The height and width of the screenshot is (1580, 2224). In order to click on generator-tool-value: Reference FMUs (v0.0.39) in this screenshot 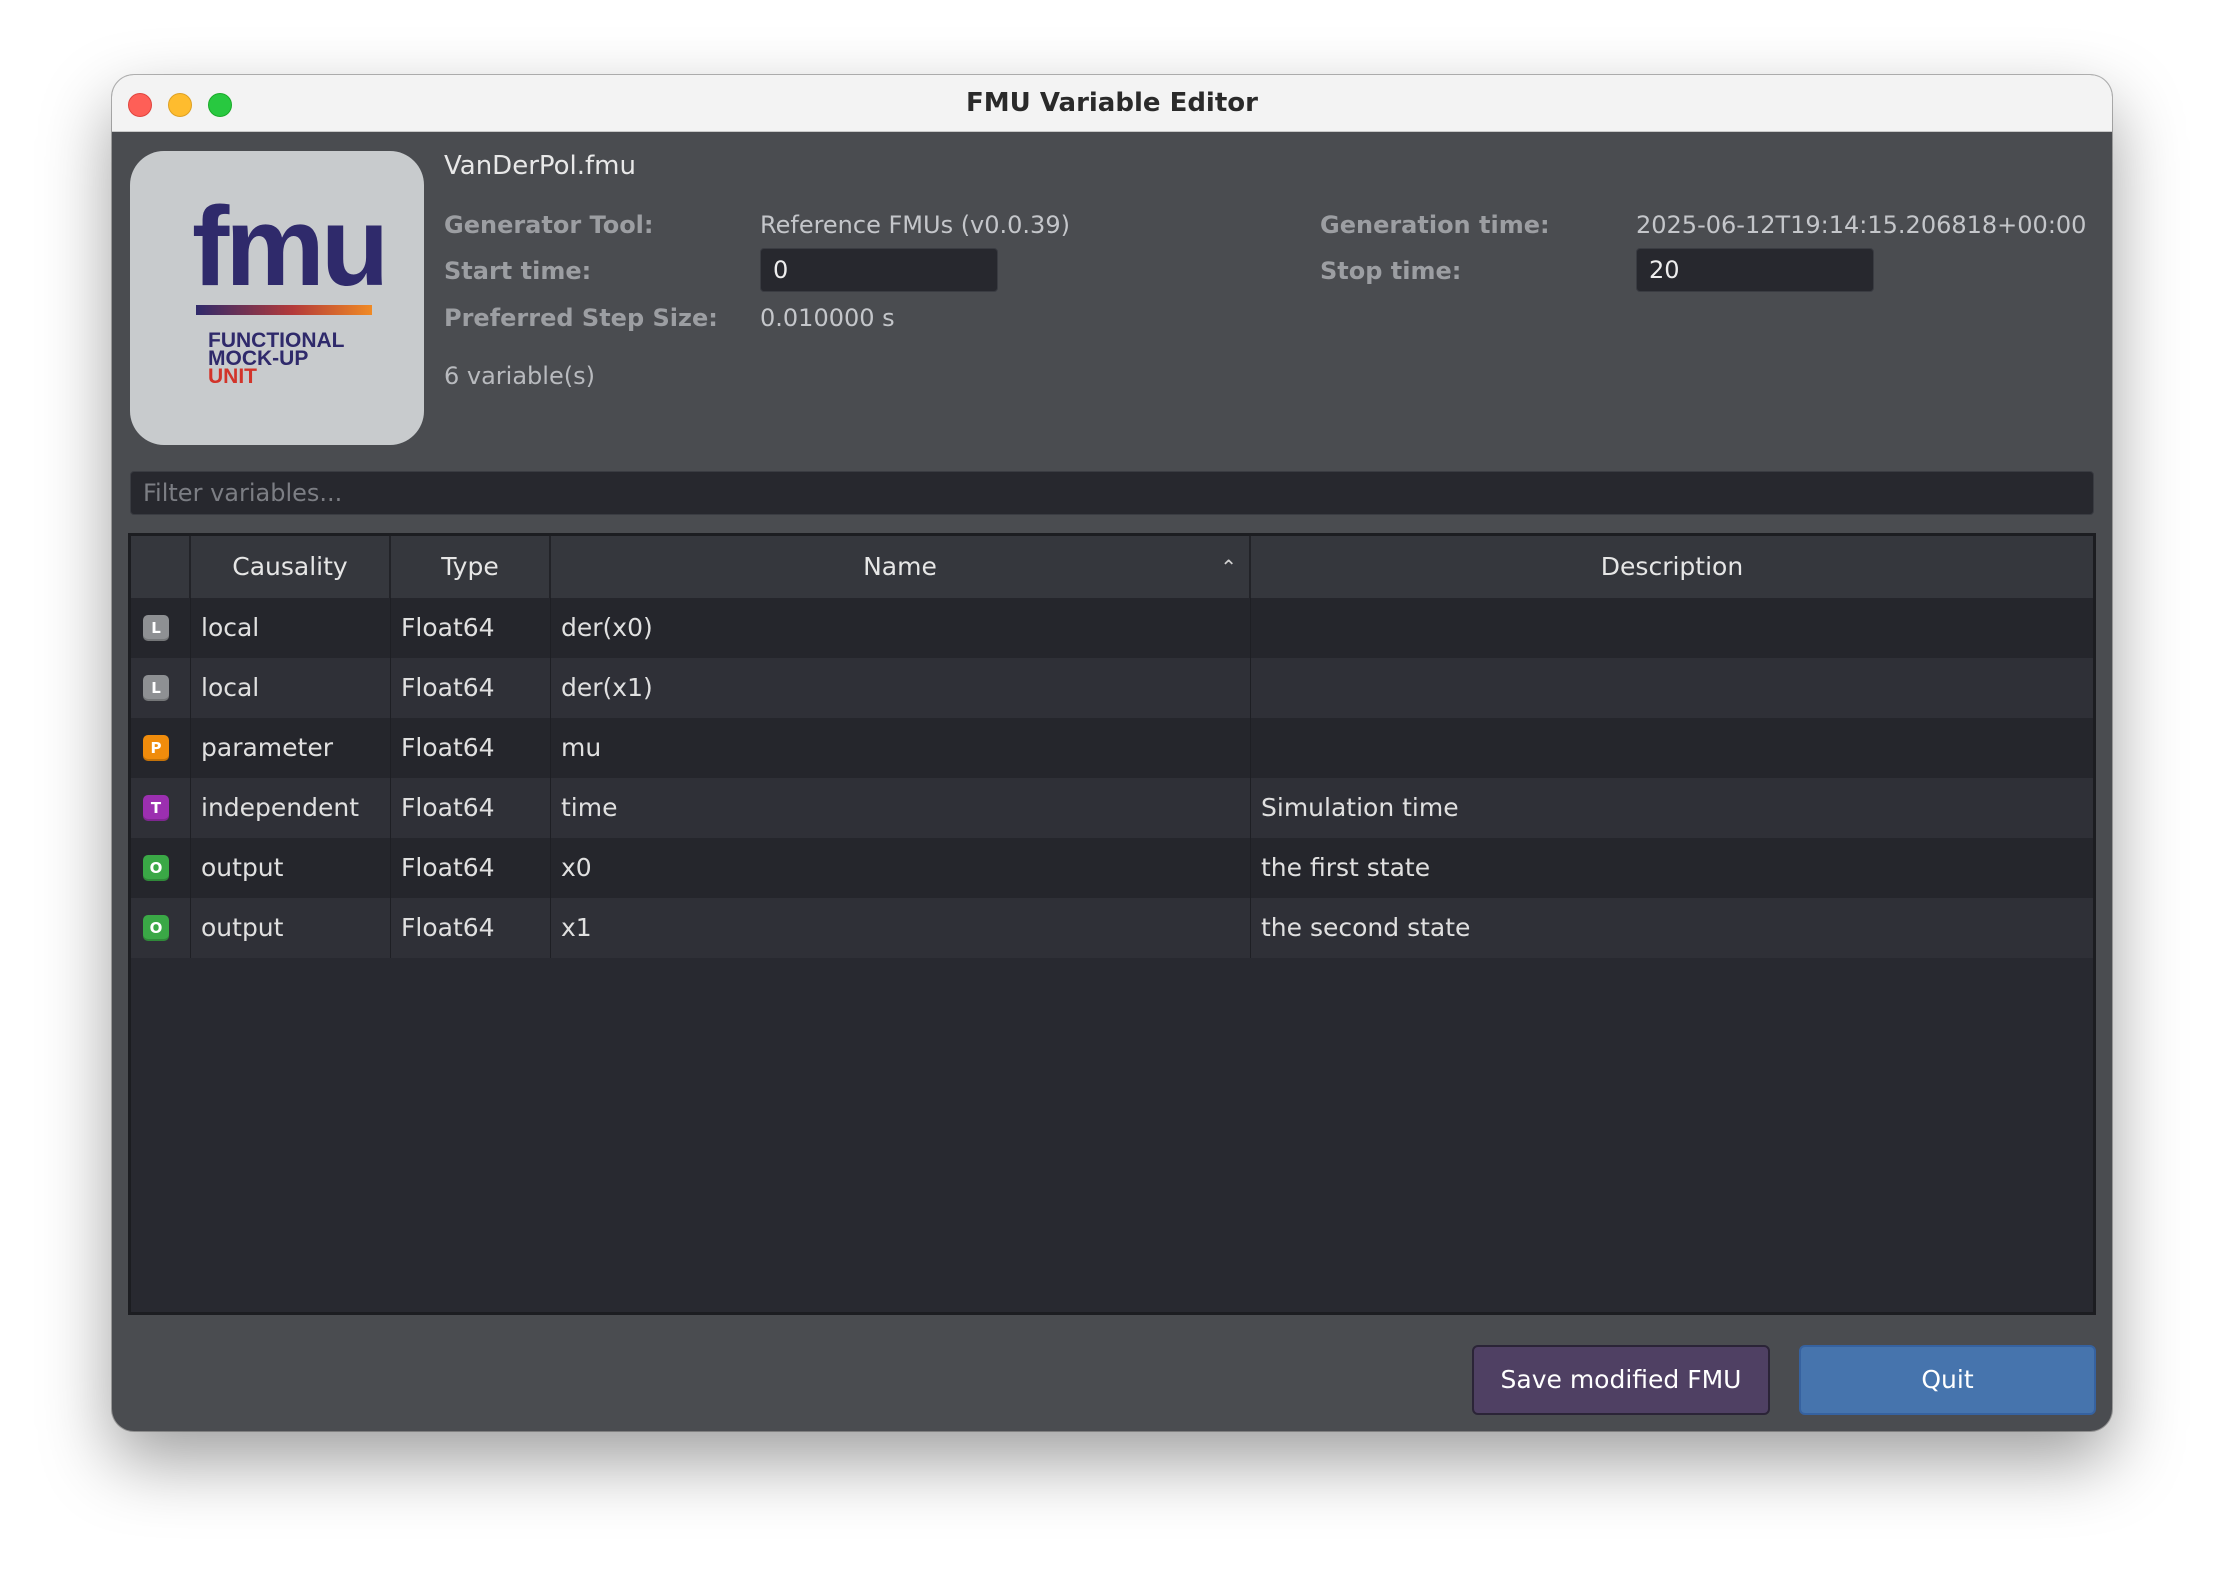, I will do `click(915, 225)`.